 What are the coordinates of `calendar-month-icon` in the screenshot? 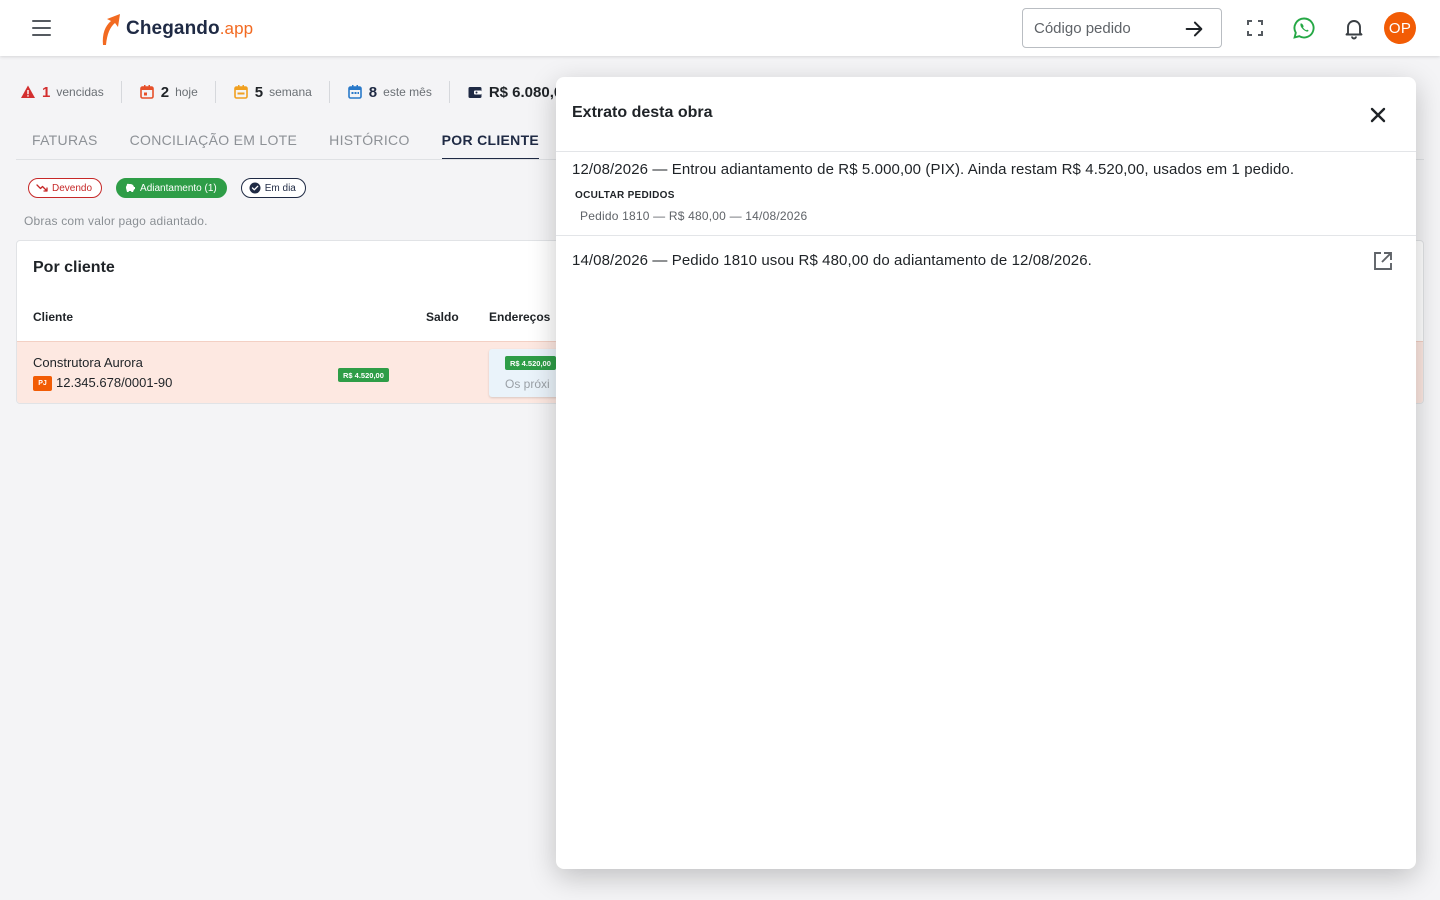 It's located at (354, 92).